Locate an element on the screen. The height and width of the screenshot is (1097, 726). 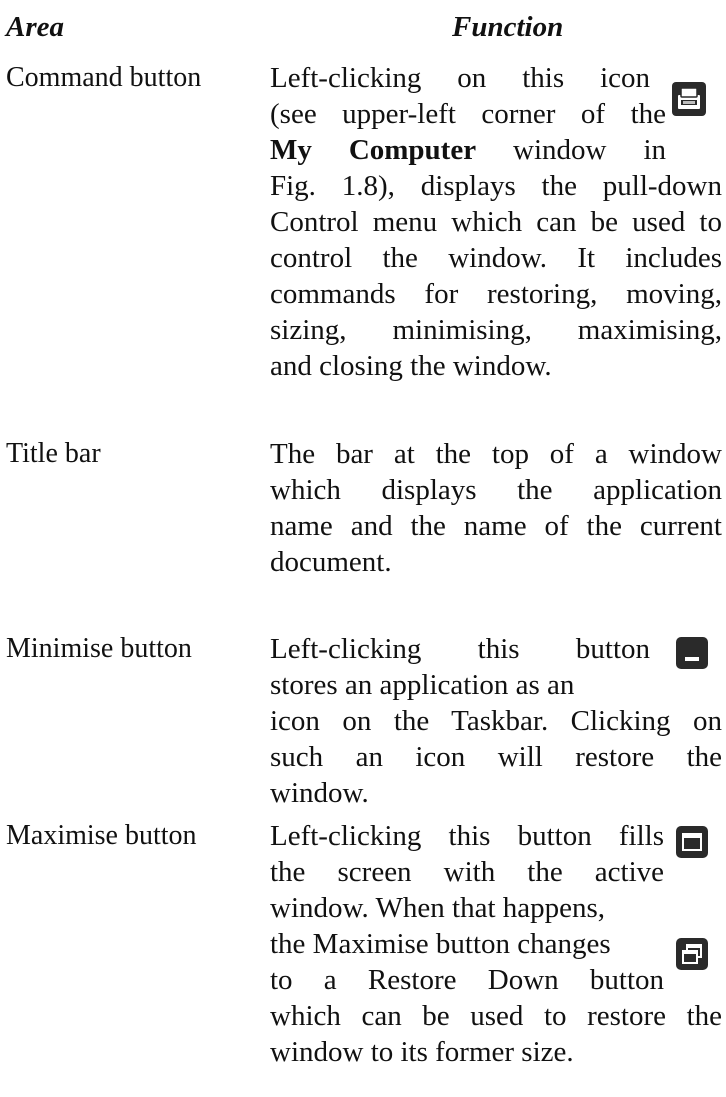
description-line: the screen with the active is located at coordinates (467, 872).